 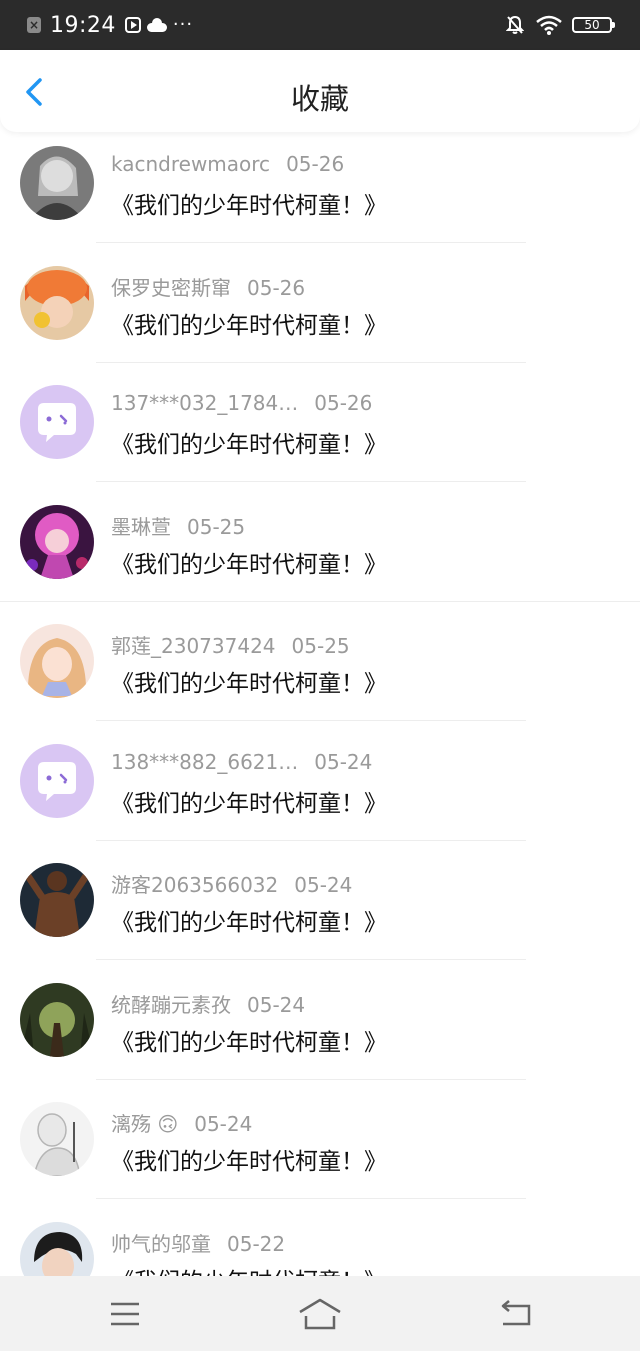 I want to click on navigation-bar: 收藏, so click(x=320, y=91).